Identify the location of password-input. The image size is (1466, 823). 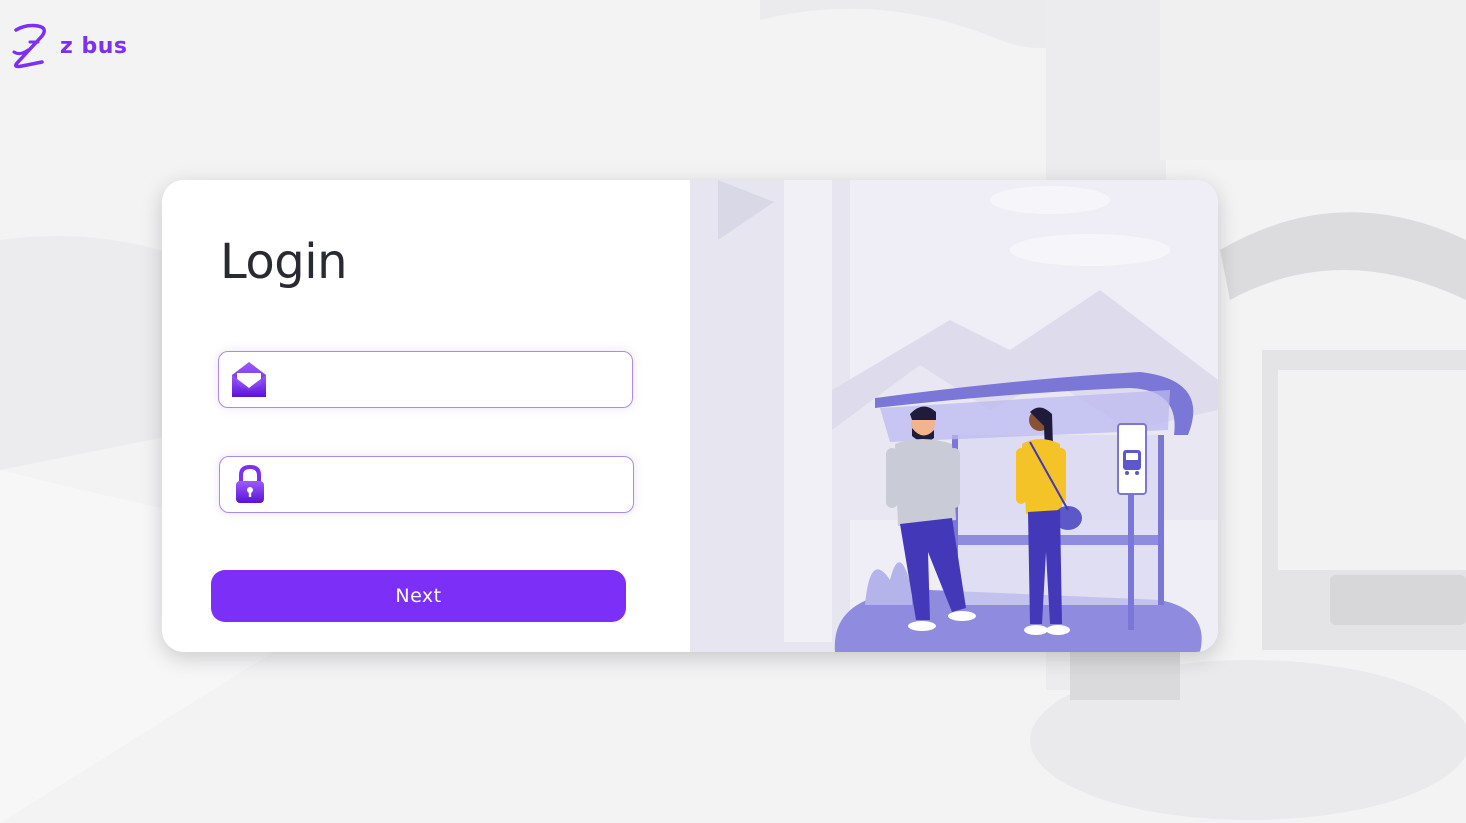
(454, 484).